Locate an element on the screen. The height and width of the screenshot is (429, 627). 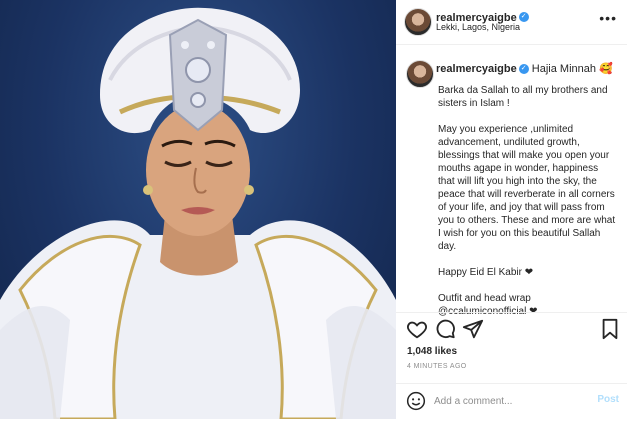
comment-input is located at coordinates (509, 401).